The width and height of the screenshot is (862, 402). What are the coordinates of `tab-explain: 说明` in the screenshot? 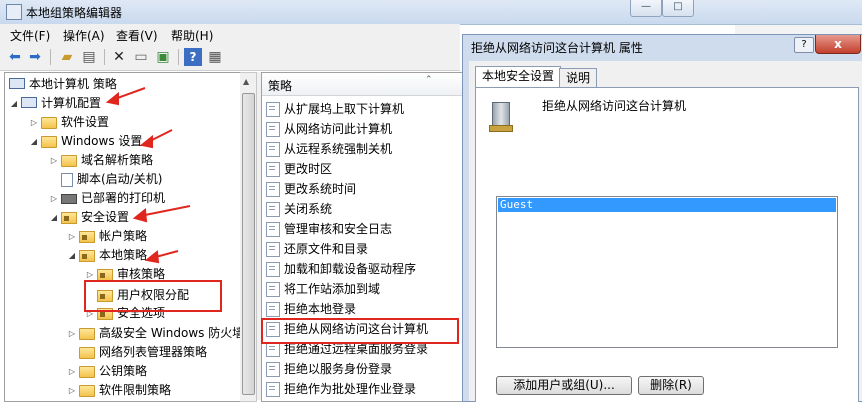 It's located at (578, 78).